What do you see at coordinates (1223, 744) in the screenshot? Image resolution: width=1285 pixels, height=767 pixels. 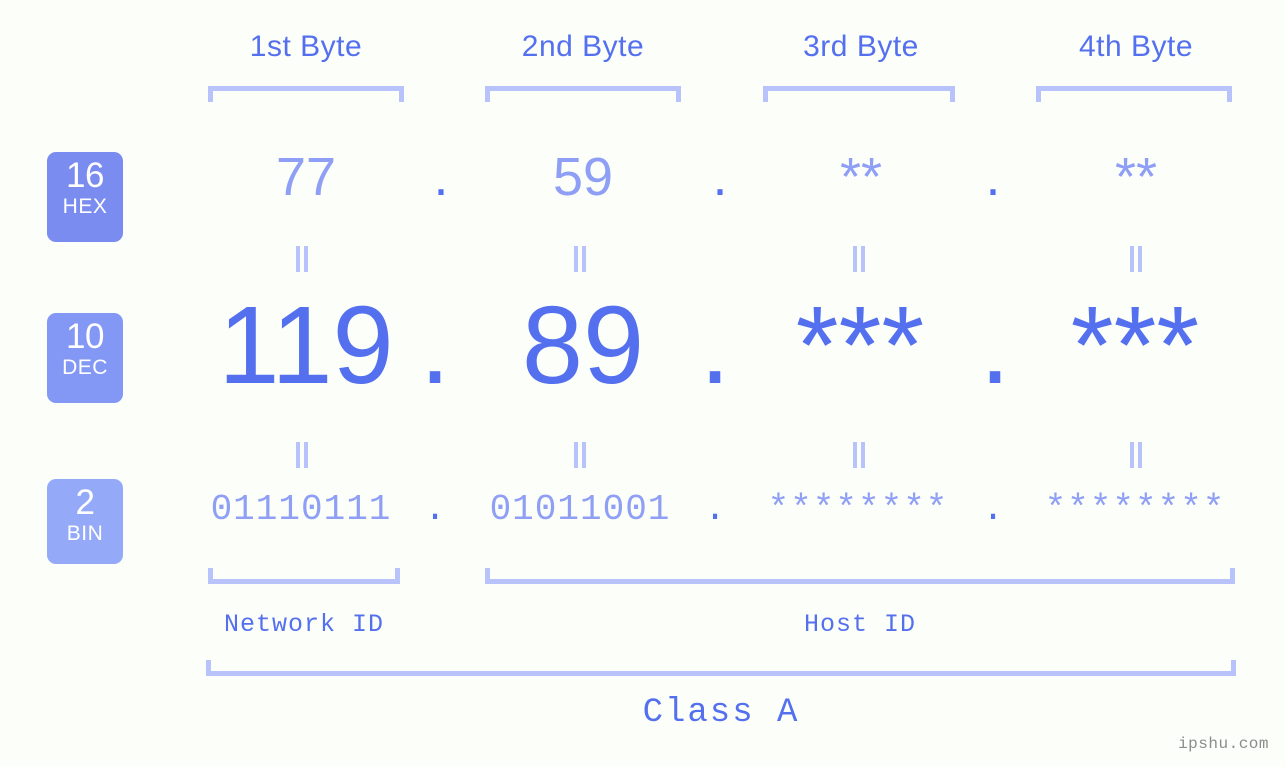 I see `site-watermark: ipshu.com` at bounding box center [1223, 744].